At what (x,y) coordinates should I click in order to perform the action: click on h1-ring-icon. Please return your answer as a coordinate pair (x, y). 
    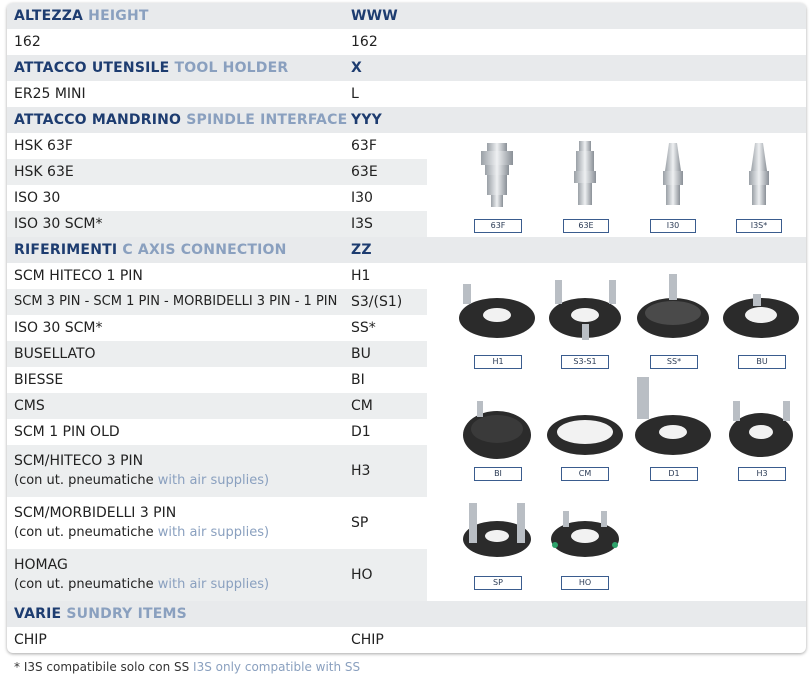
    Looking at the image, I should click on (497, 311).